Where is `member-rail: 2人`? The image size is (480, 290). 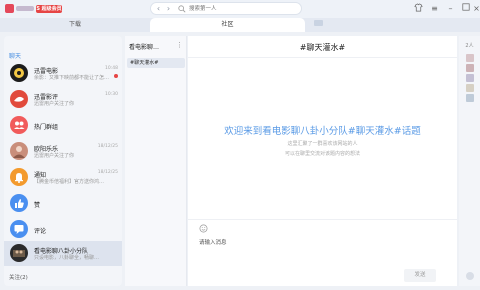 member-rail: 2人 is located at coordinates (469, 161).